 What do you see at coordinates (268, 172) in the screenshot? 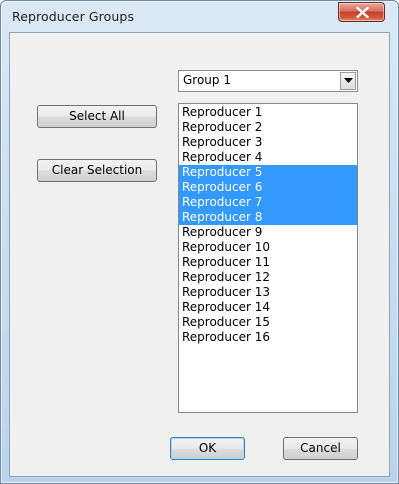
I see `list-item: Reproducer 5` at bounding box center [268, 172].